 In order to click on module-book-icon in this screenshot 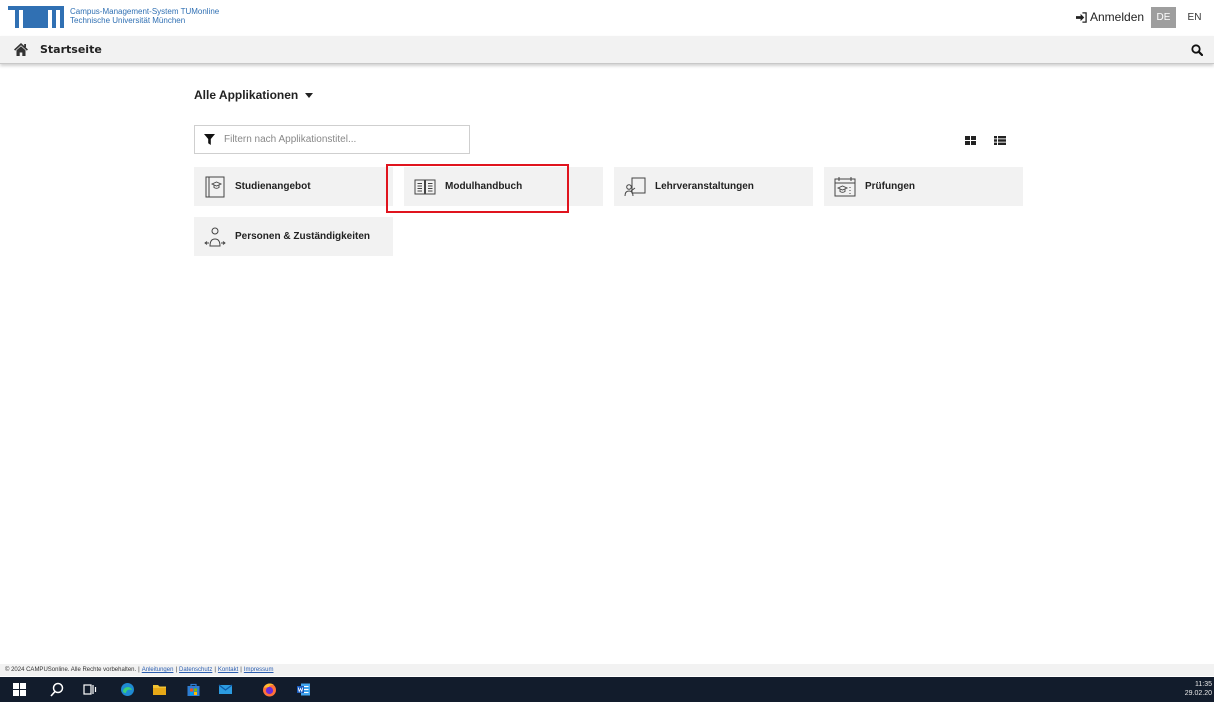, I will do `click(425, 186)`.